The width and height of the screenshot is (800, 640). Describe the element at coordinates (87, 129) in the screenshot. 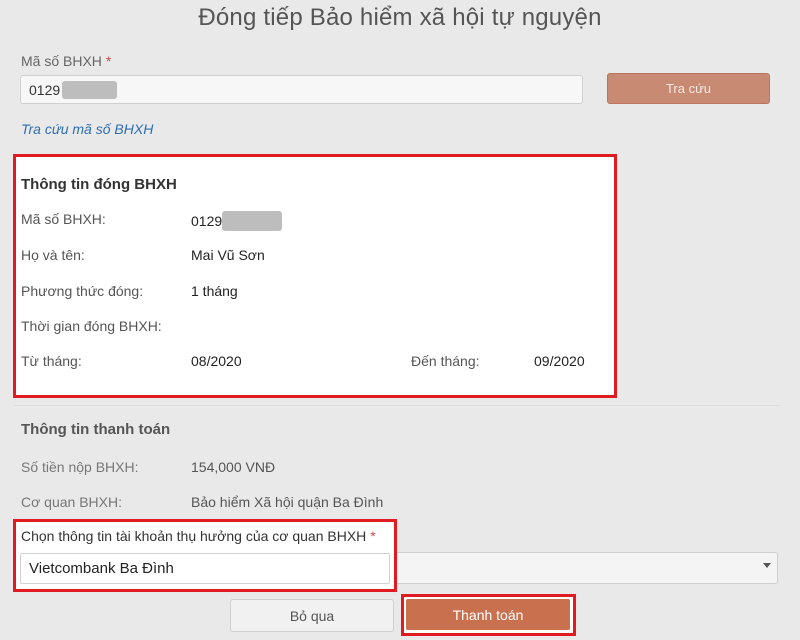

I see `lookup-code-link: Tra cứu mã số BHXH` at that location.